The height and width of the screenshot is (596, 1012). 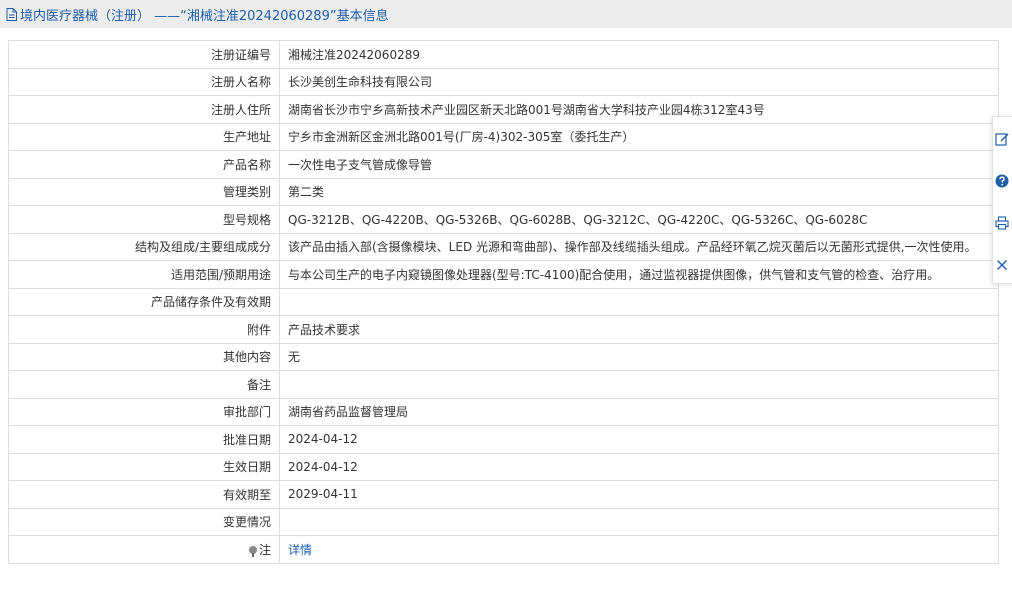 What do you see at coordinates (144, 191) in the screenshot?
I see `row-label: 管理类别` at bounding box center [144, 191].